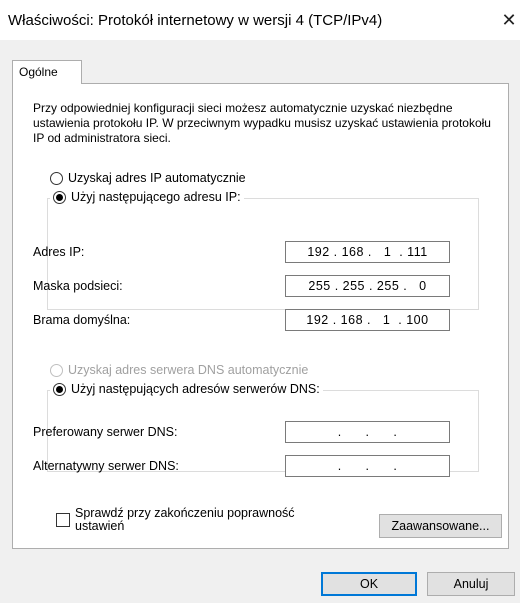 The image size is (520, 603). I want to click on radio-ip-manual: Użyj następującego adresu IP:, so click(147, 197).